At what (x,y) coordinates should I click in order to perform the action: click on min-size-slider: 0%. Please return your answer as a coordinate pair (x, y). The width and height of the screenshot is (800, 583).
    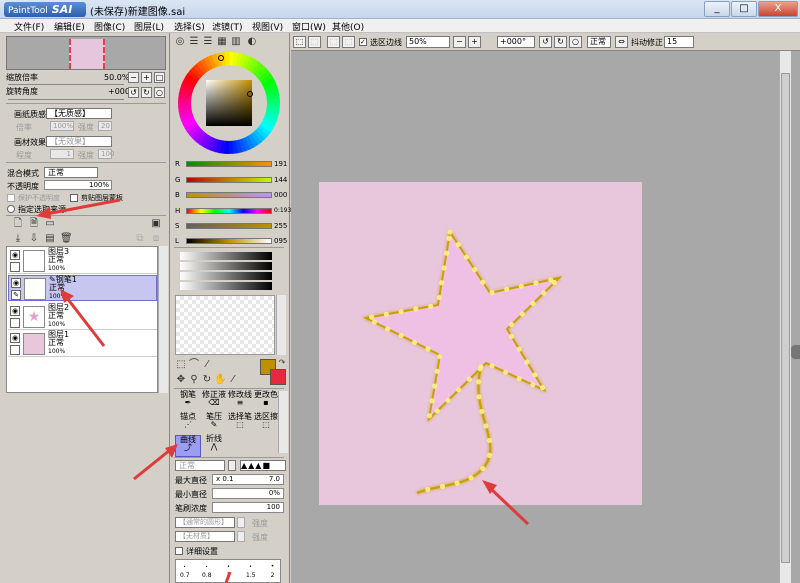
    Looking at the image, I should click on (248, 493).